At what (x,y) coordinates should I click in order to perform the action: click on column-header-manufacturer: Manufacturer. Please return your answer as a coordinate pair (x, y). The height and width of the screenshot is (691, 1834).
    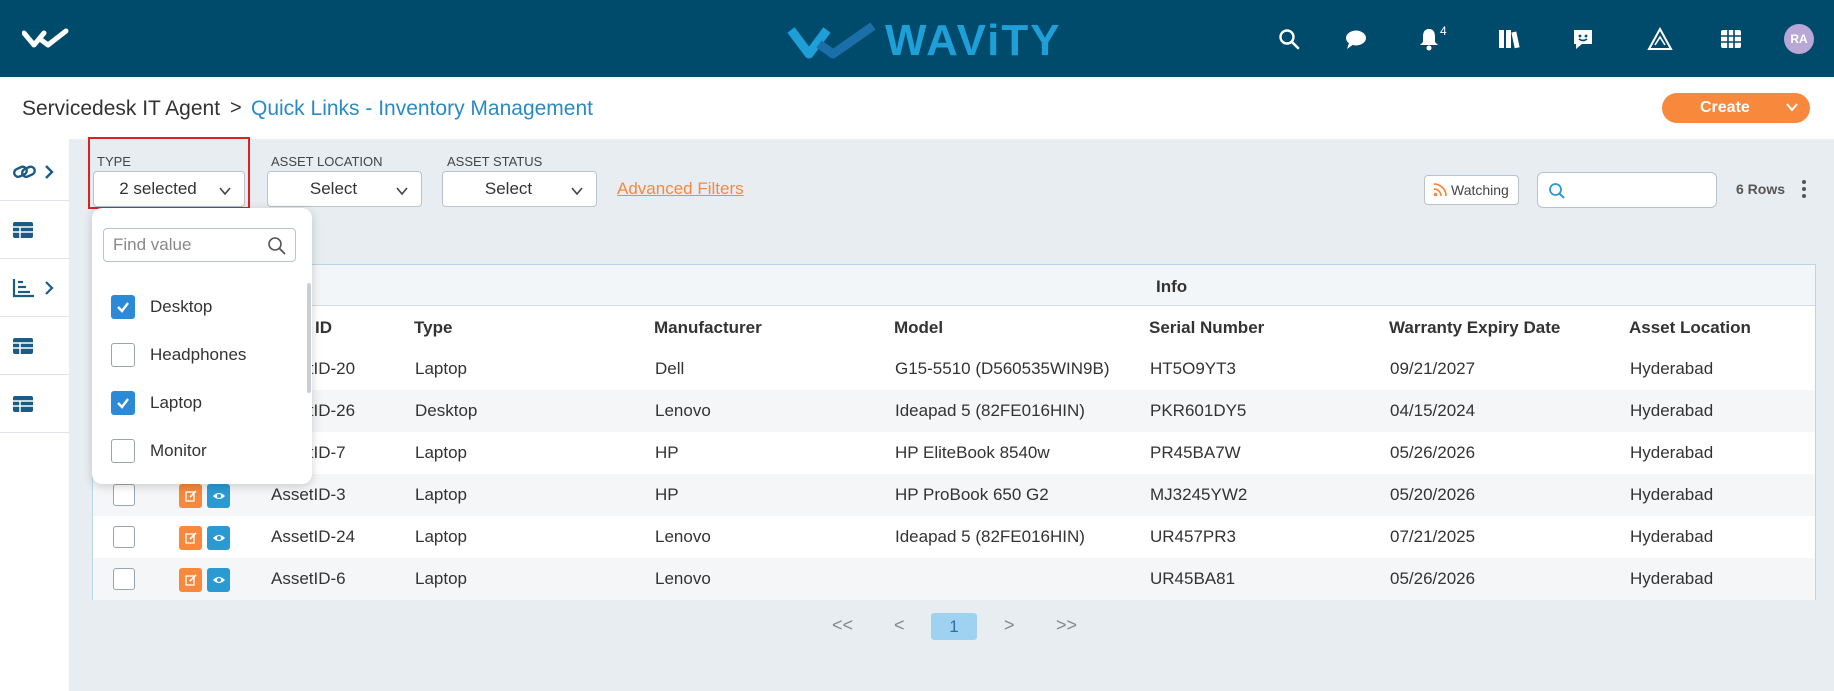
    Looking at the image, I should click on (708, 328).